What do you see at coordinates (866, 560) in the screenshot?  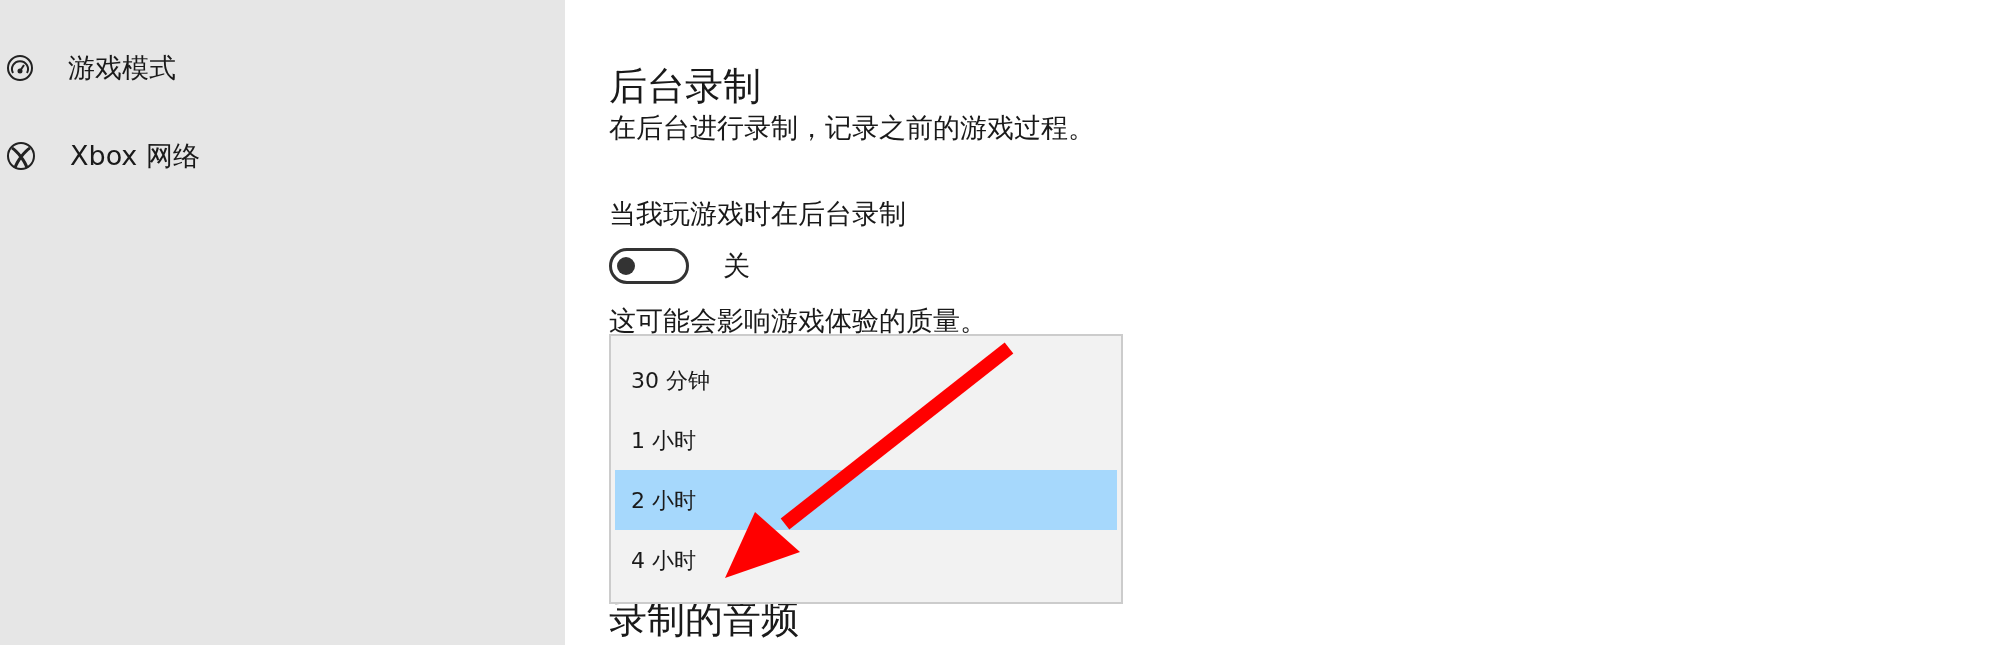 I see `dropdown-option: 4 小时` at bounding box center [866, 560].